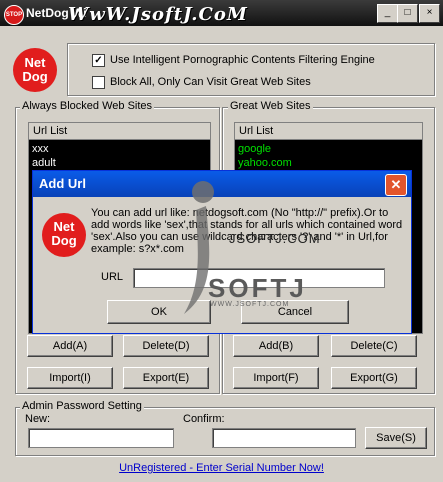  I want to click on blocked-export-button: Export(E), so click(166, 378).